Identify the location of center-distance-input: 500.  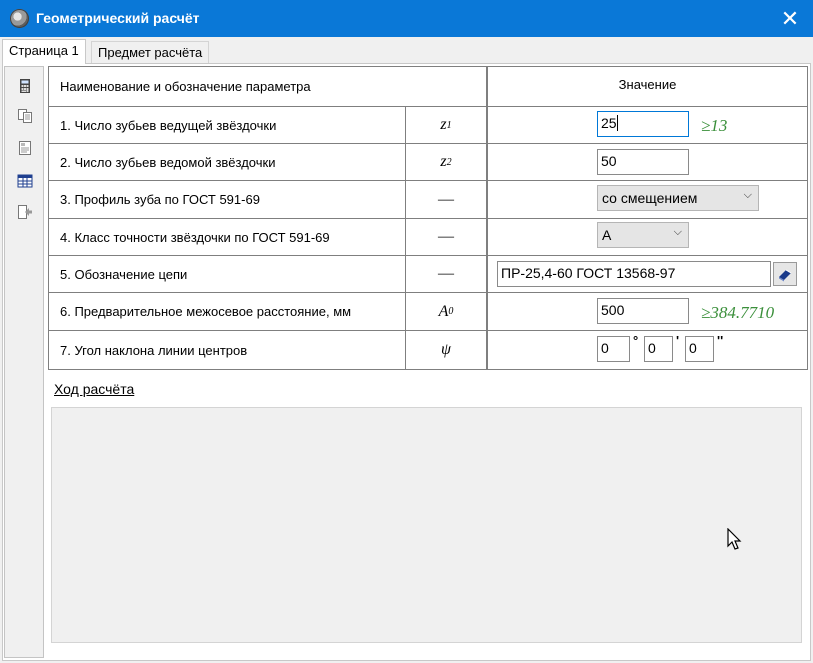
(643, 311).